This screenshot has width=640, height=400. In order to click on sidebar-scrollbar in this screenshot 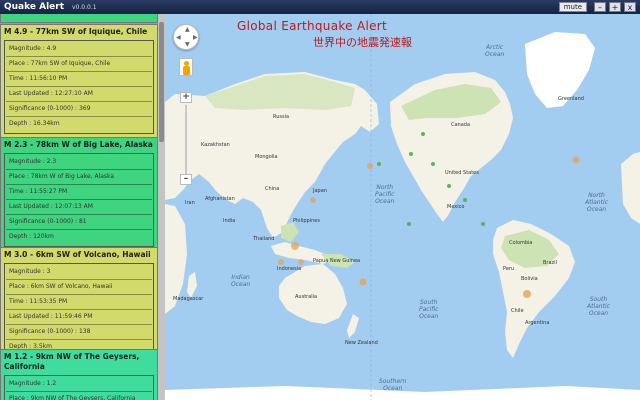, I will do `click(161, 207)`.